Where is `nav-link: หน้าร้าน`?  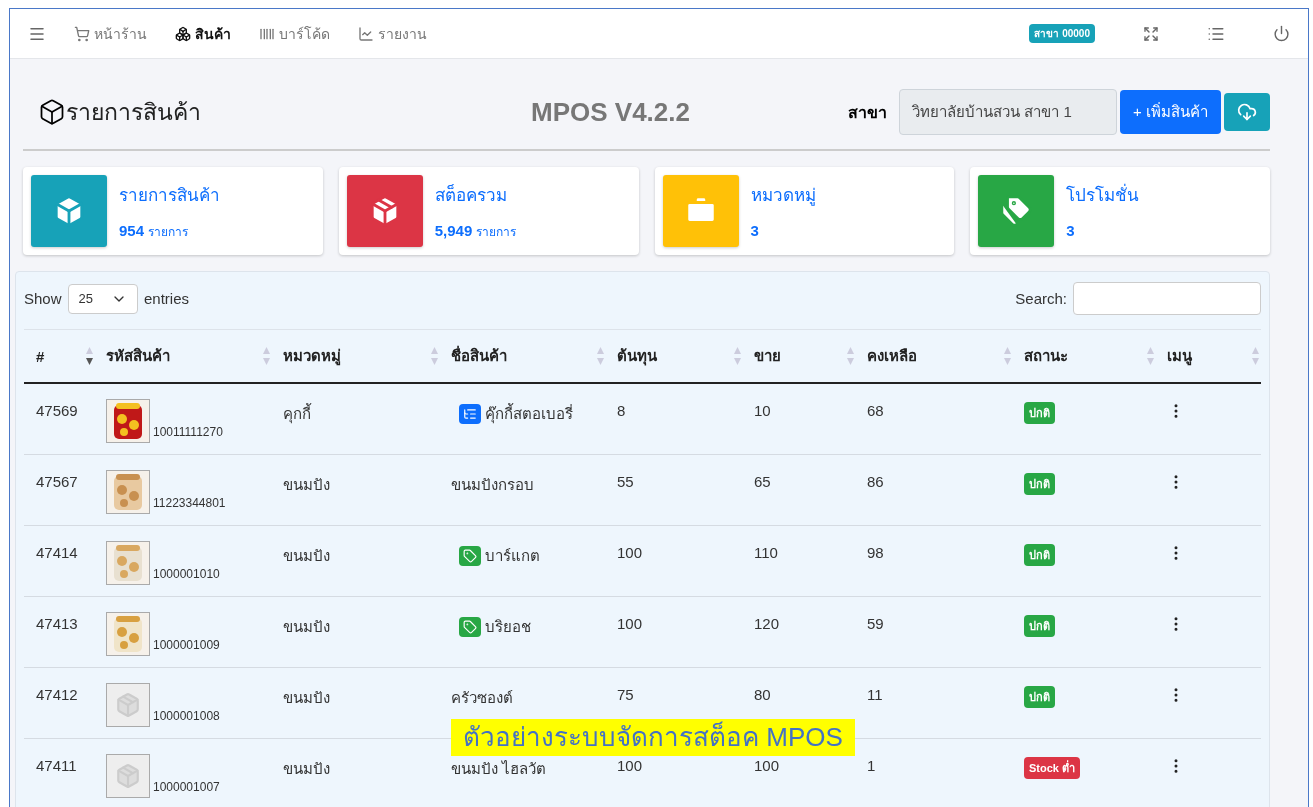
nav-link: หน้าร้าน is located at coordinates (110, 33).